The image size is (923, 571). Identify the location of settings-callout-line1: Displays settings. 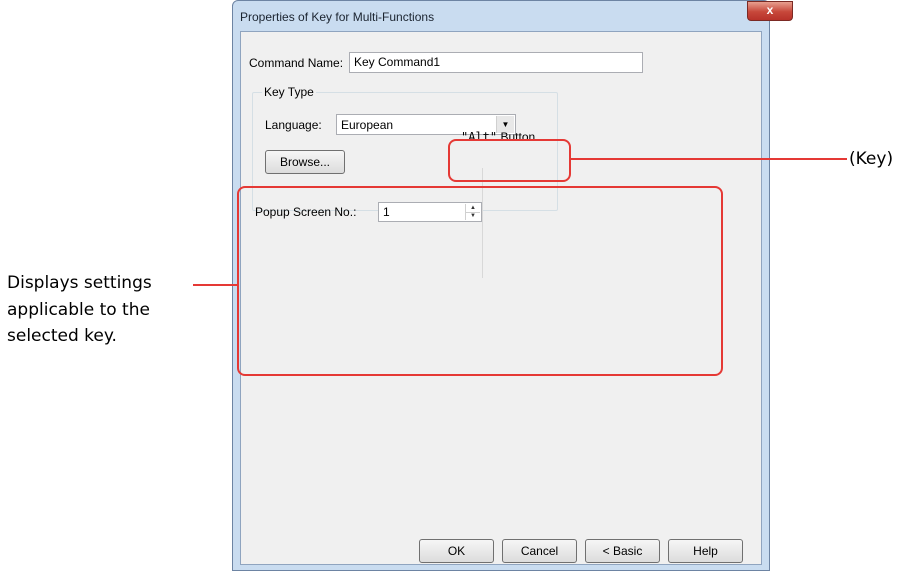
(79, 283).